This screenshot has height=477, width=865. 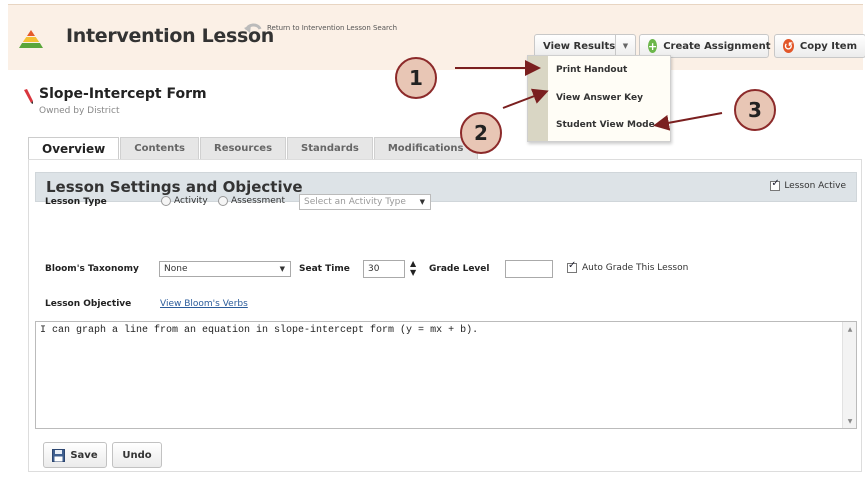 I want to click on grade-level-input, so click(x=529, y=269).